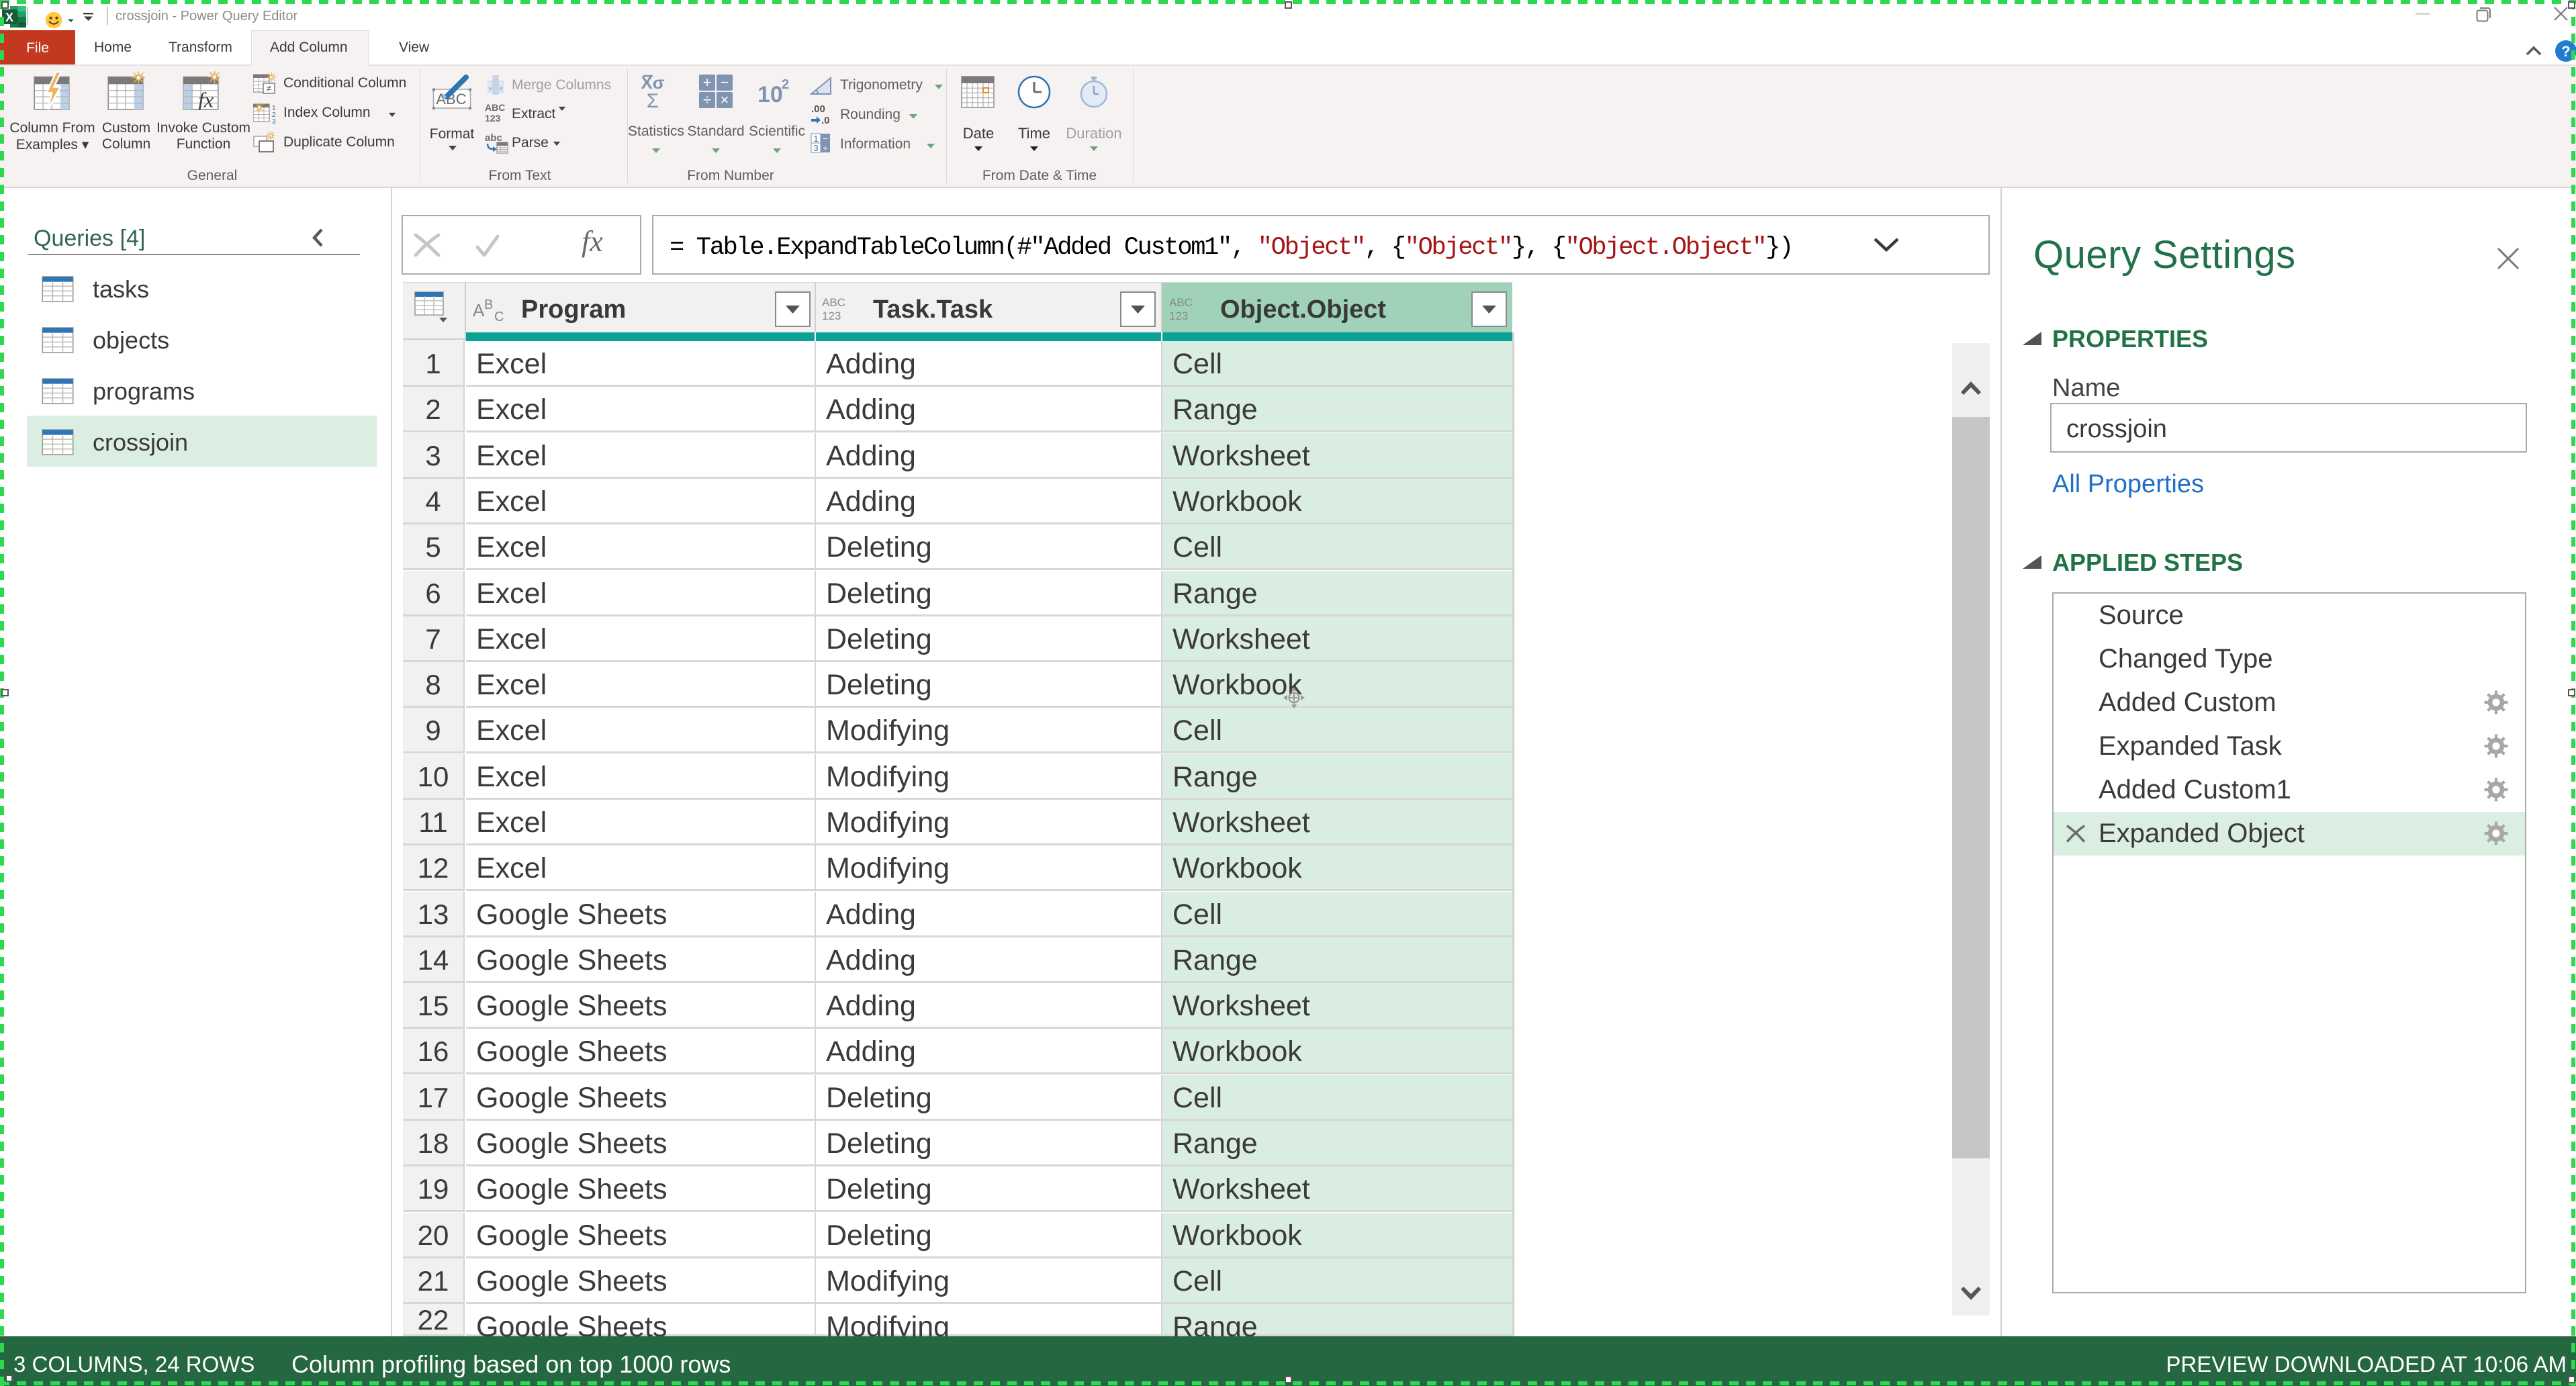 This screenshot has width=2576, height=1386. What do you see at coordinates (785, 84) in the screenshot?
I see `svg-text: 2` at bounding box center [785, 84].